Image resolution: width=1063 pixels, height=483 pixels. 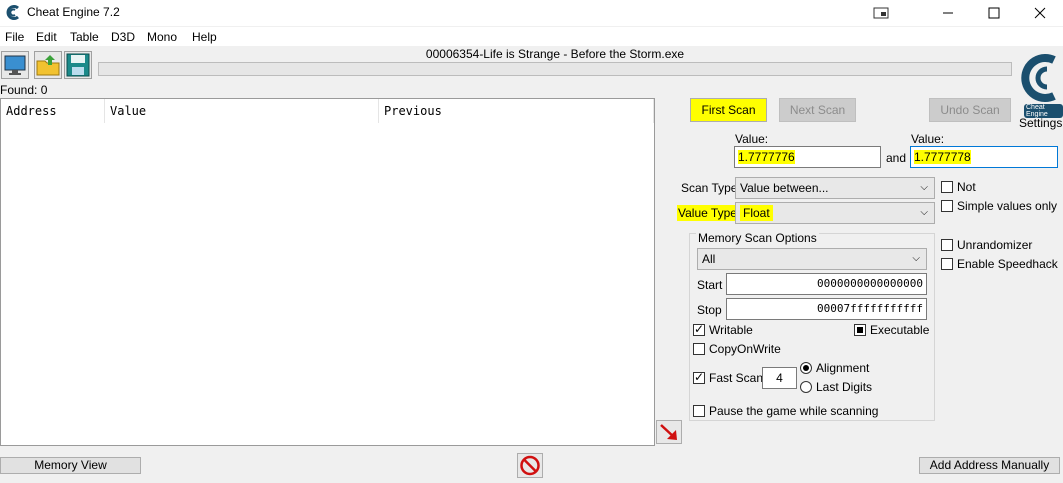 What do you see at coordinates (752, 139) in the screenshot?
I see `value-label-1: Value:` at bounding box center [752, 139].